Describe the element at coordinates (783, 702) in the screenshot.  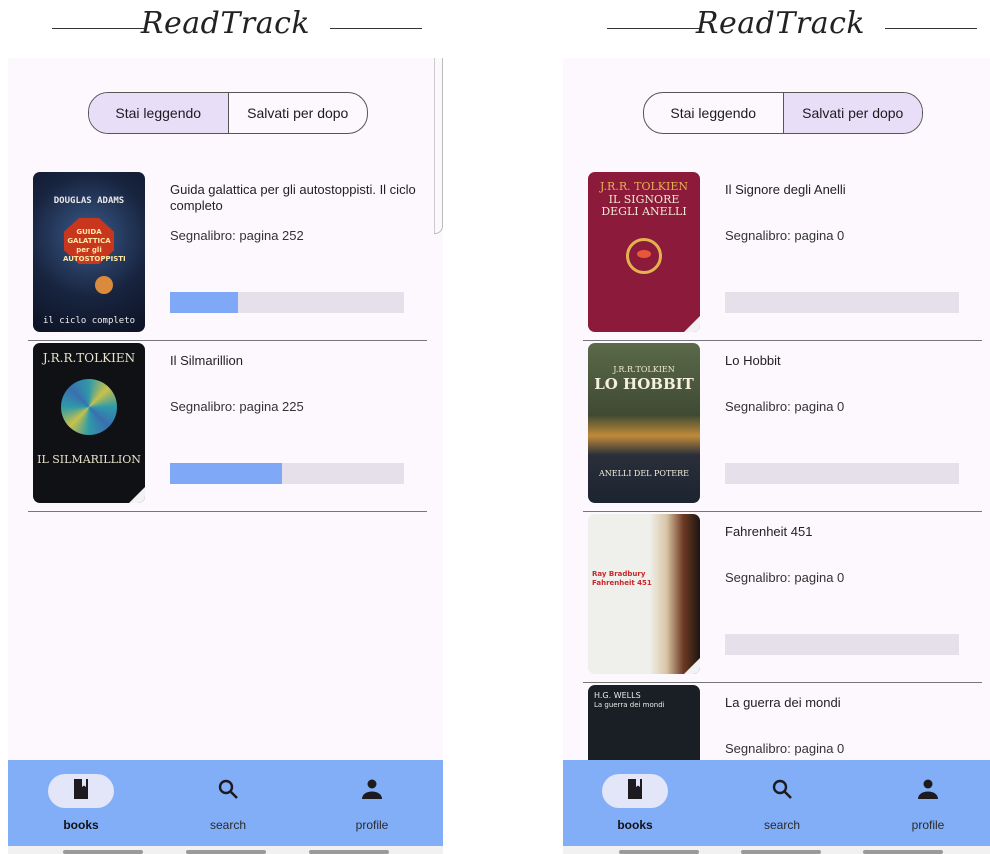
I see `book-title: La guerra dei mondi` at that location.